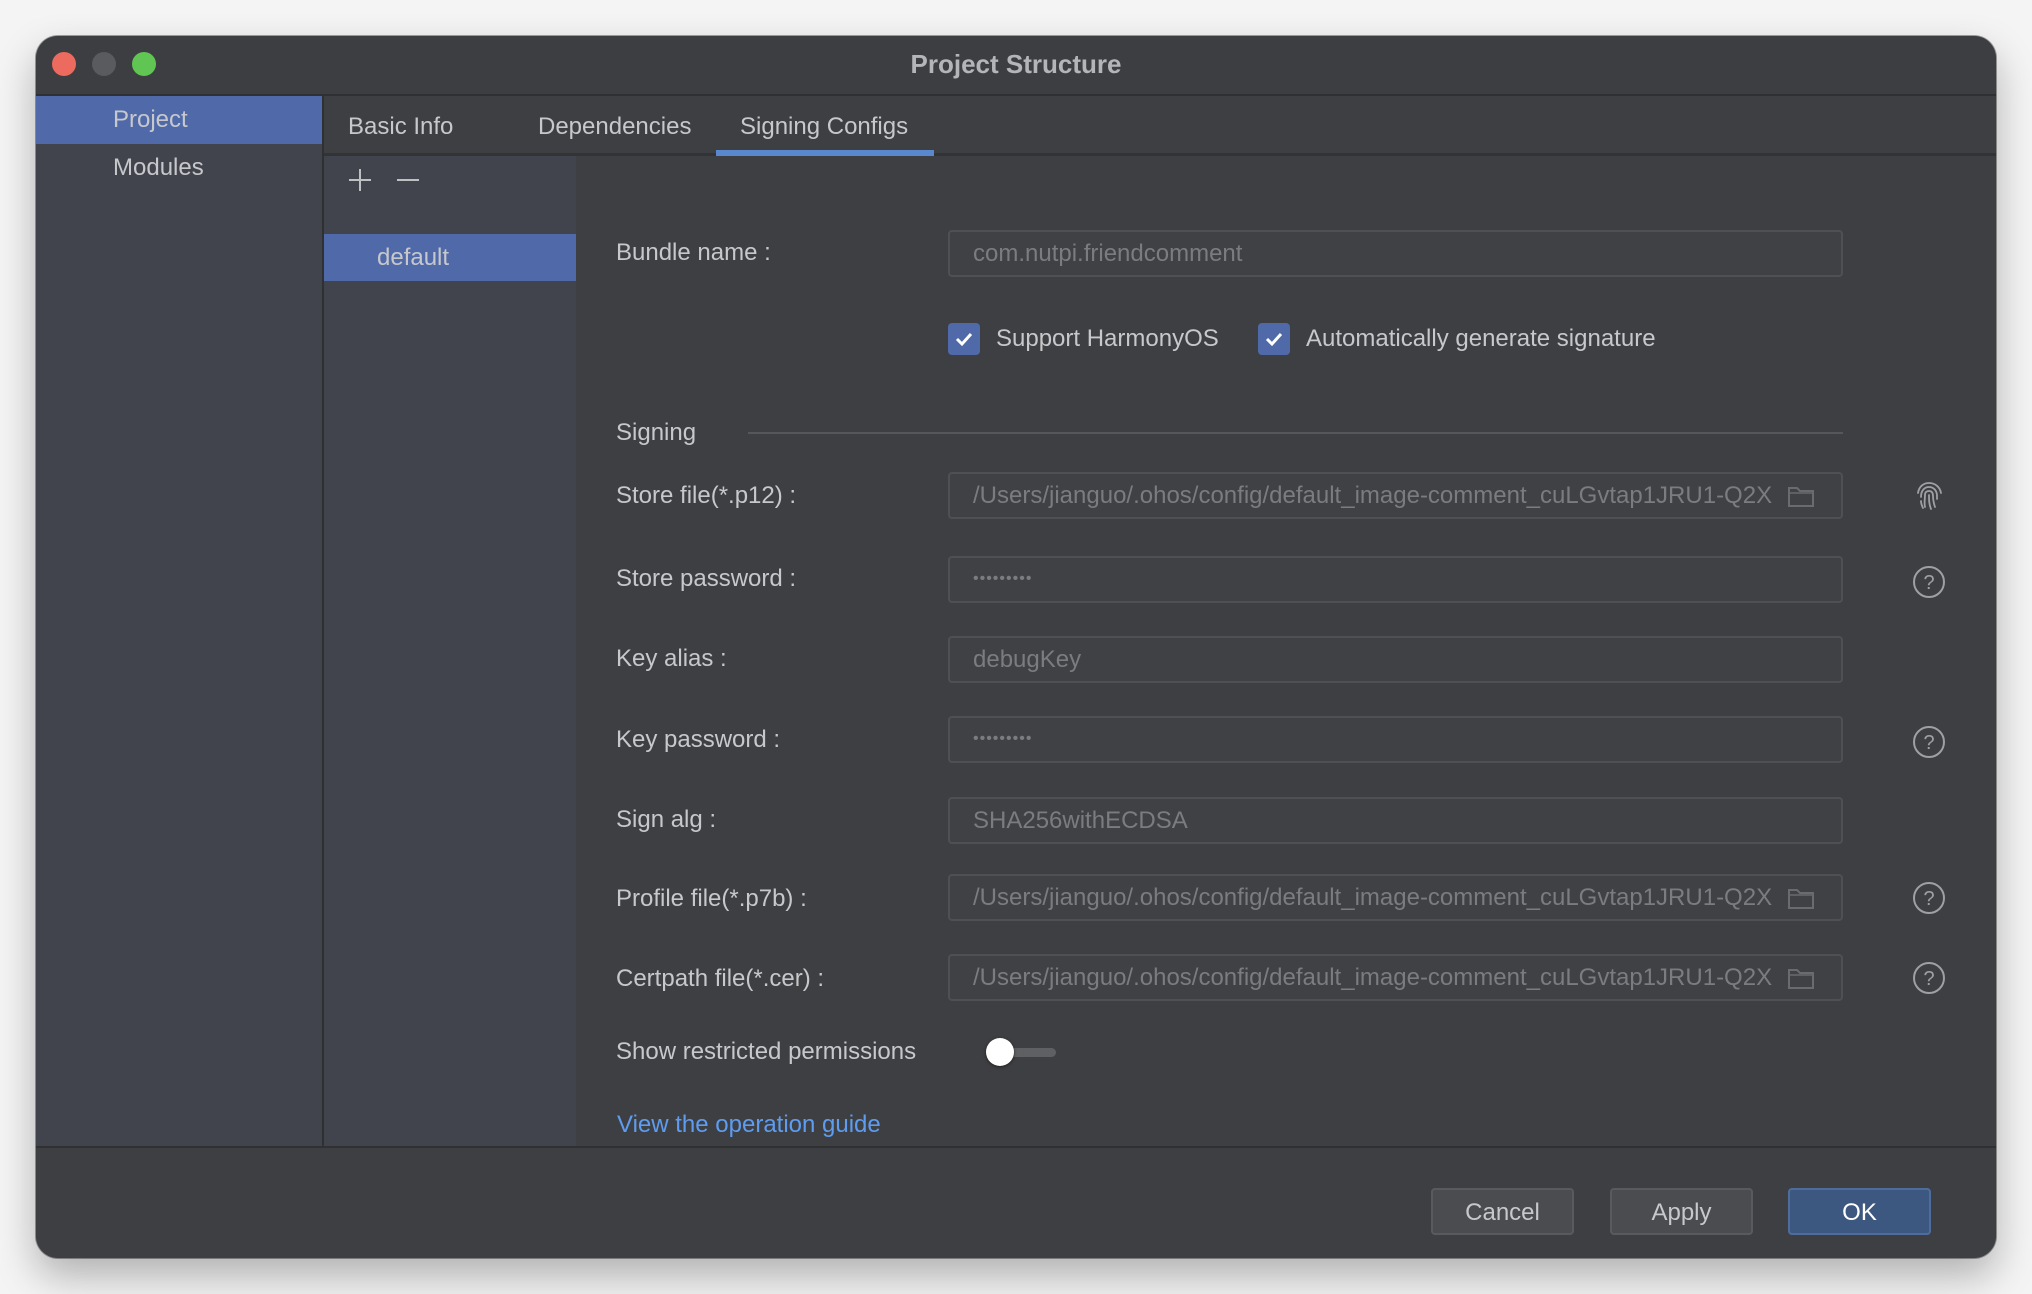 This screenshot has width=2032, height=1294. Describe the element at coordinates (1502, 1211) in the screenshot. I see `cancel-button: Cancel` at that location.